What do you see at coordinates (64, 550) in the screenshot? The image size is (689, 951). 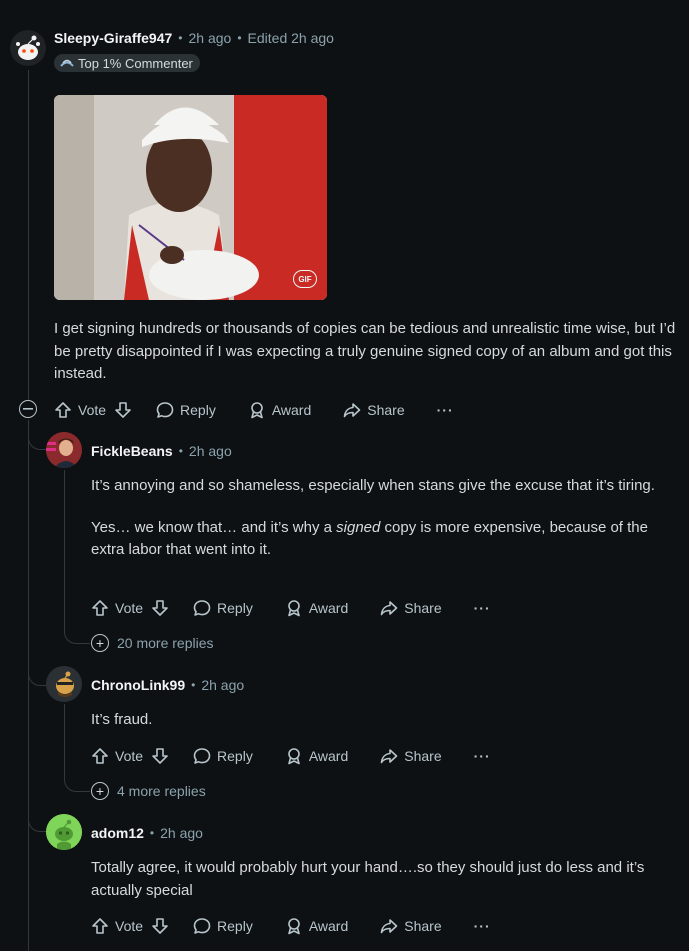 I see `thread-line-ficklebeans` at bounding box center [64, 550].